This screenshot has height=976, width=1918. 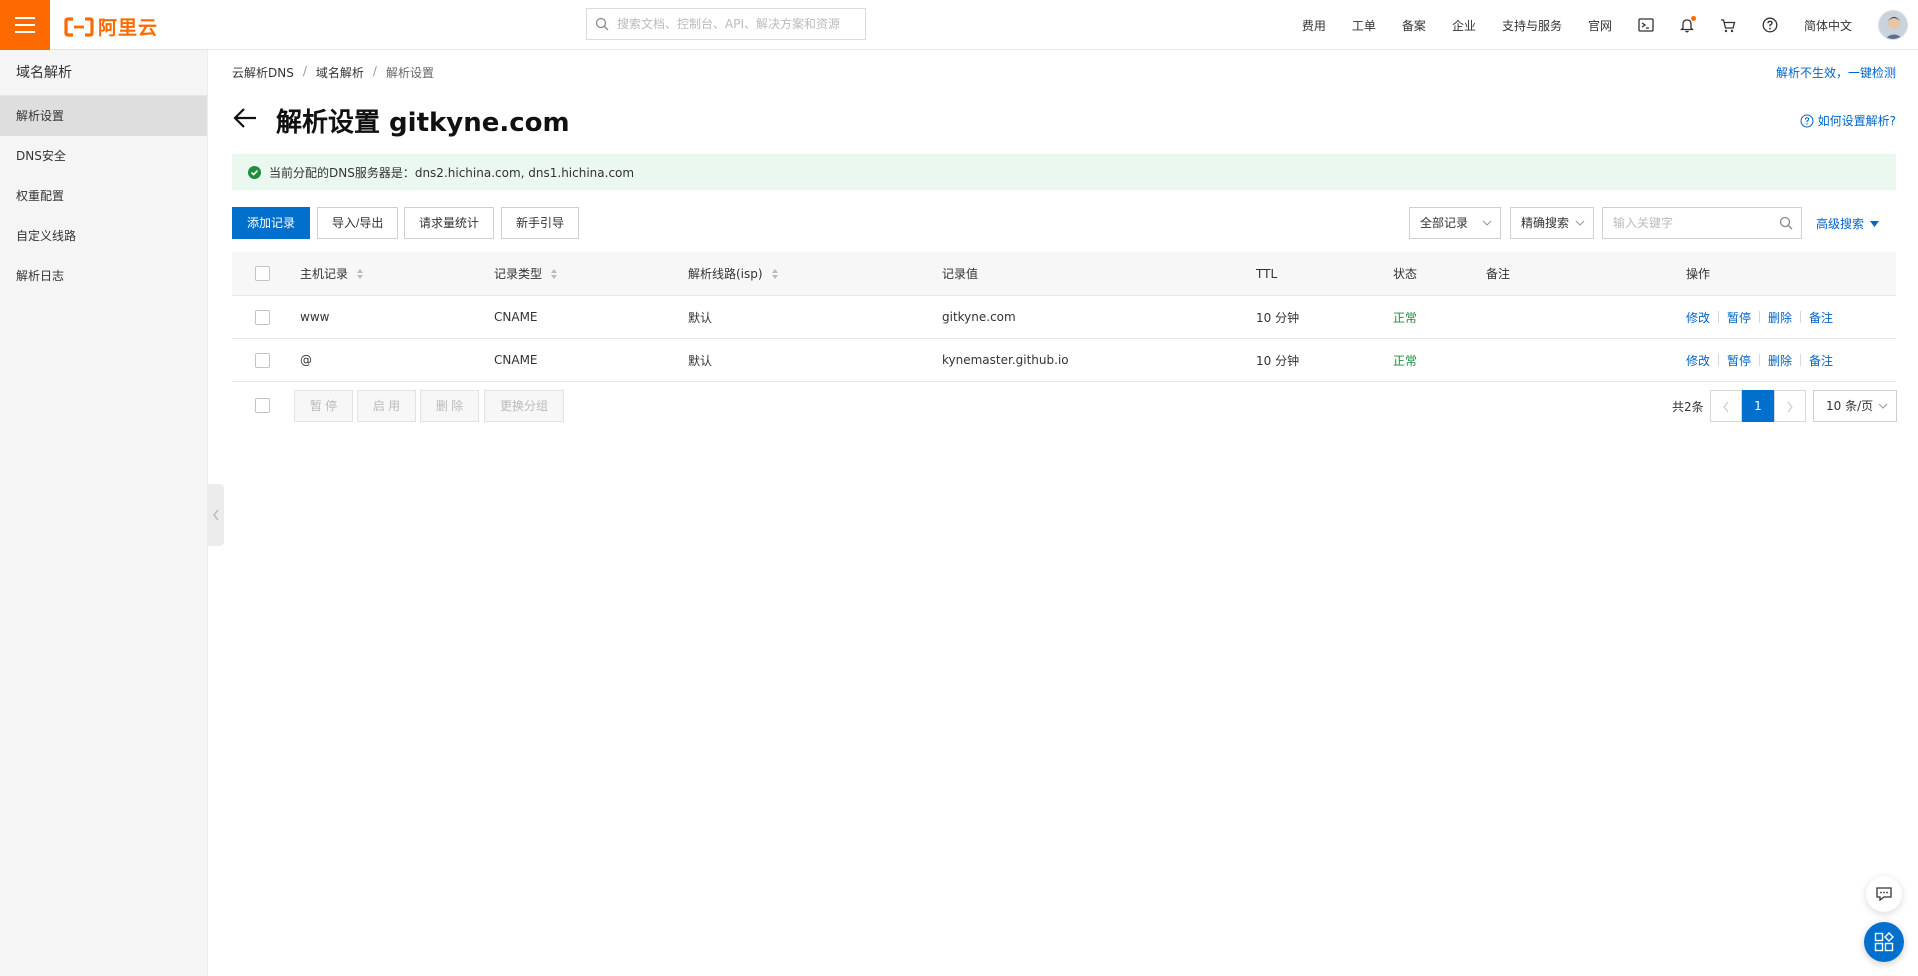 I want to click on how-to-setup-label: 如何设置解析?, so click(x=1856, y=121).